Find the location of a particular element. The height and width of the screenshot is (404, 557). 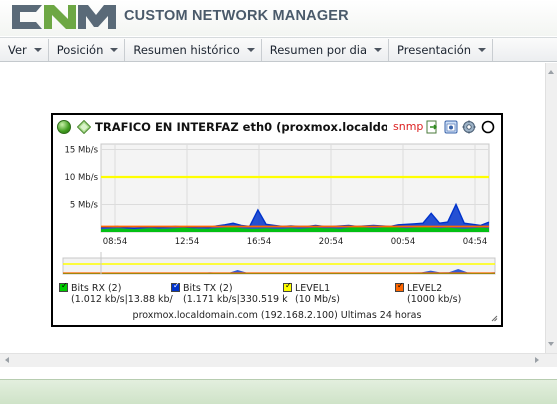

legend-swatch-level2: ✓ is located at coordinates (399, 286).